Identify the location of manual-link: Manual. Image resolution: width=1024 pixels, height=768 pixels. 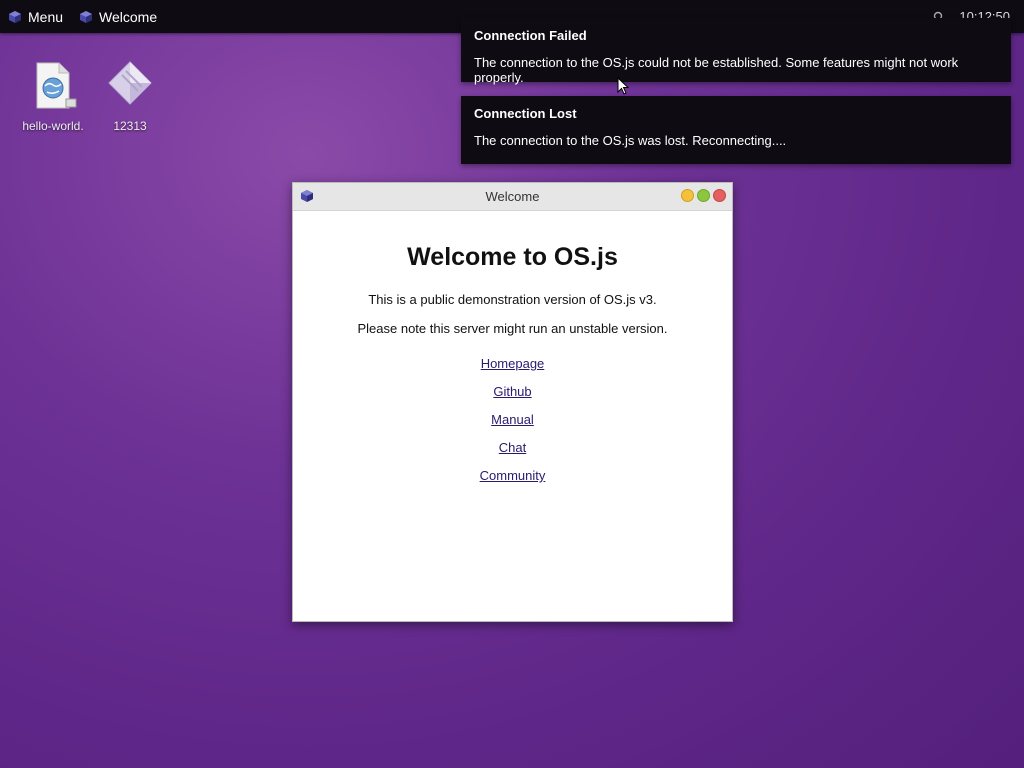
(512, 419).